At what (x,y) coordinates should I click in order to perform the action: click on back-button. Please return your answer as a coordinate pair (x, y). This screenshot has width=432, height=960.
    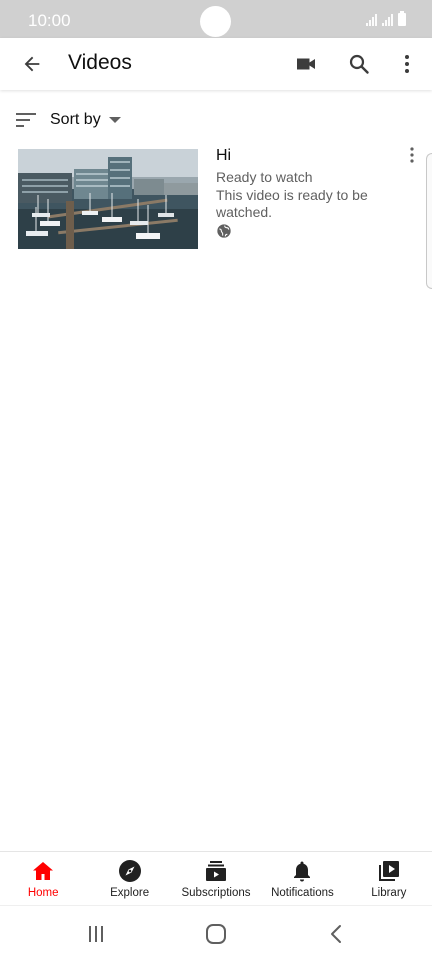
    Looking at the image, I should click on (32, 64).